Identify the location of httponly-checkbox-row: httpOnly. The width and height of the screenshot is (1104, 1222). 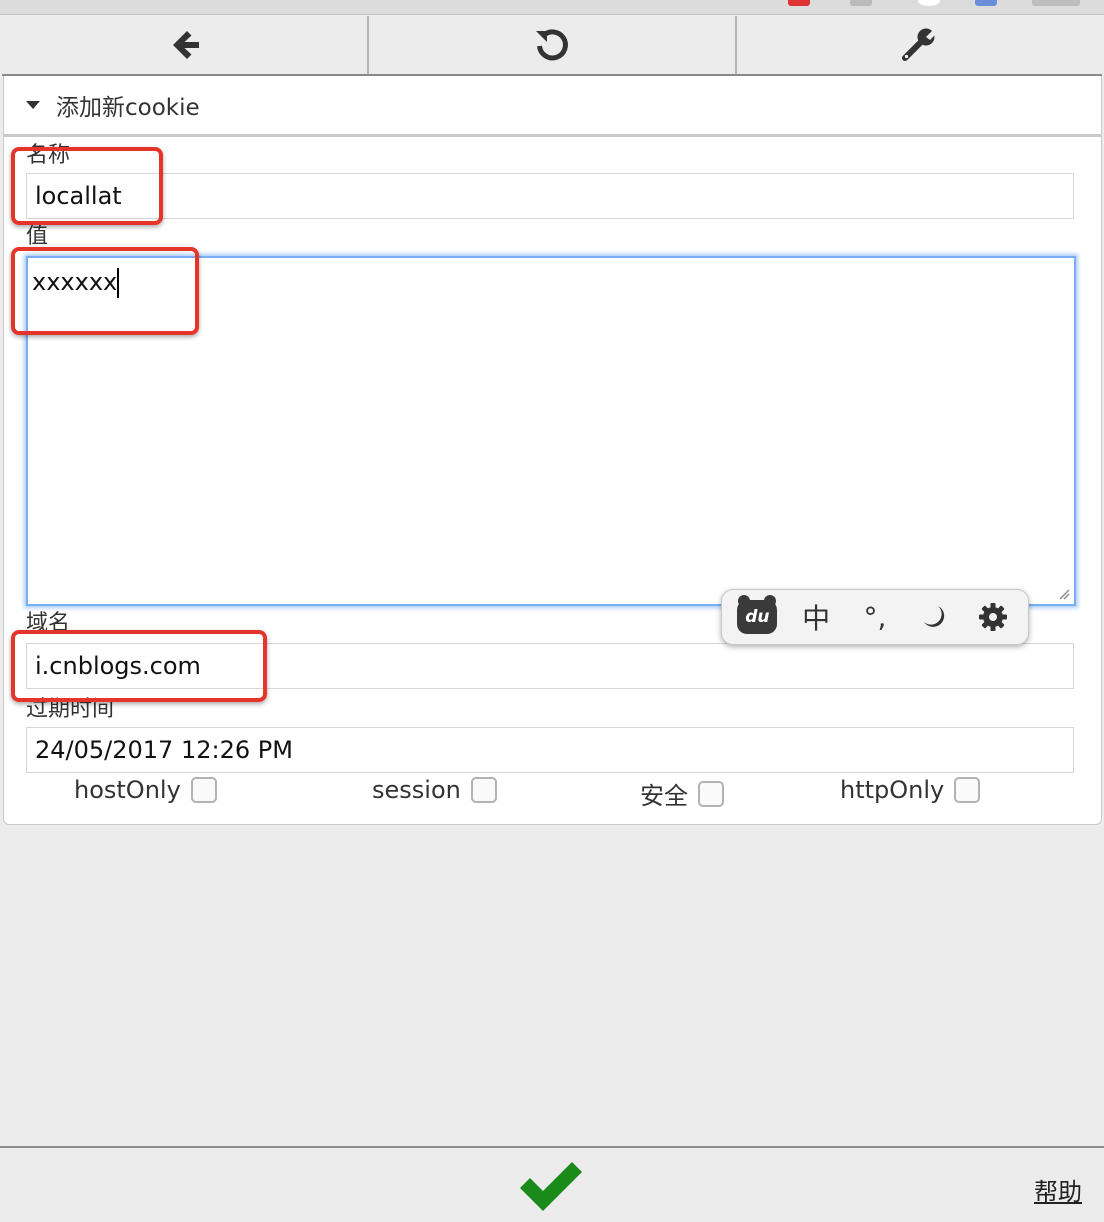
(910, 790).